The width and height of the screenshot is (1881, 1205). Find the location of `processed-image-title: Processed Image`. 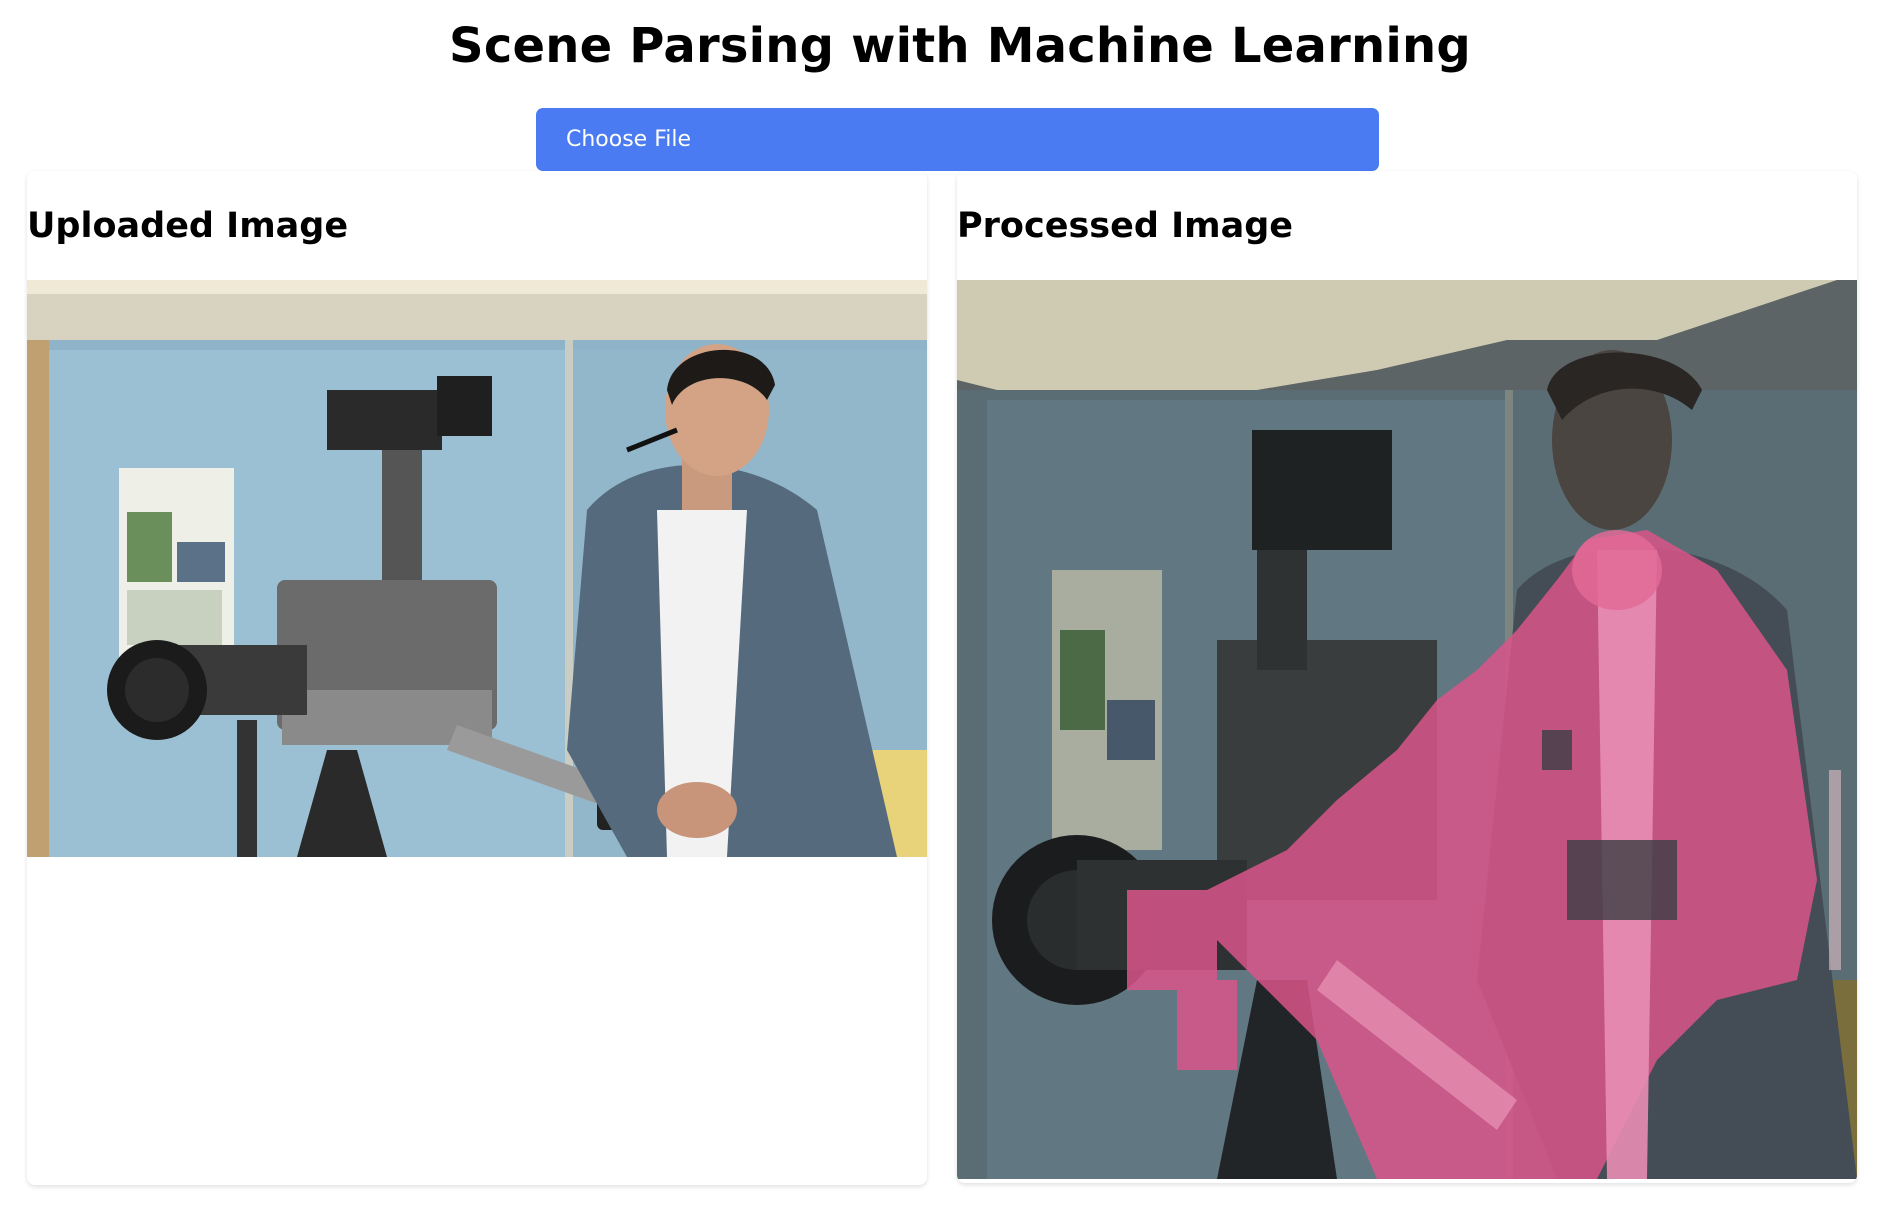

processed-image-title: Processed Image is located at coordinates (1125, 226).